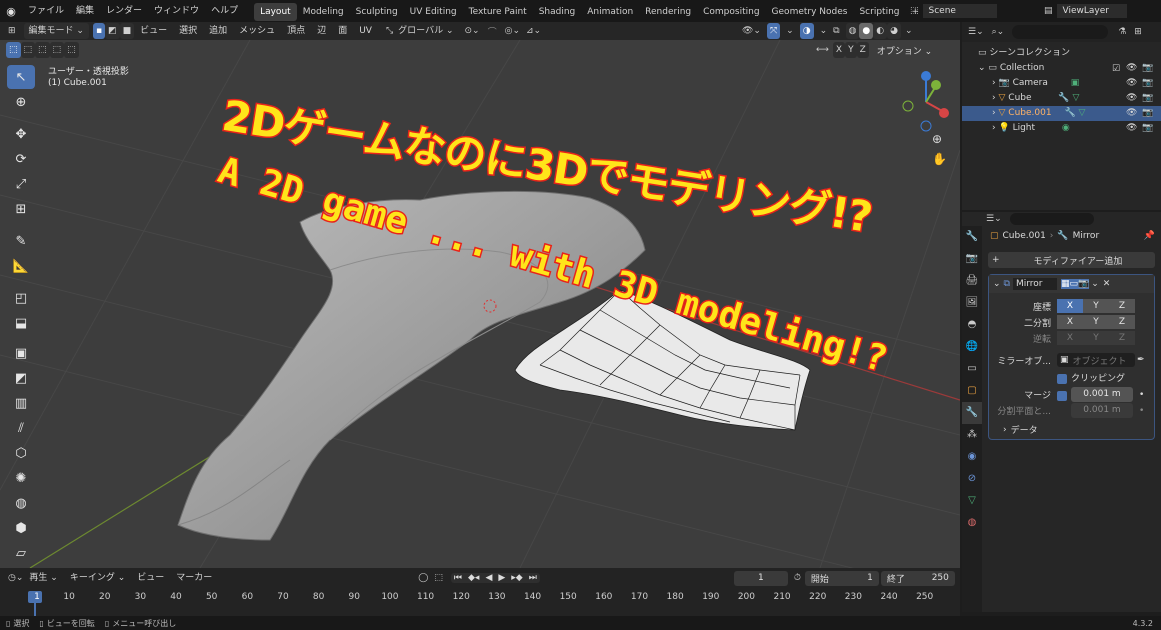 This screenshot has height=630, width=1161. What do you see at coordinates (1074, 284) in the screenshot?
I see `viewport-toggle-icon: ▭` at bounding box center [1074, 284].